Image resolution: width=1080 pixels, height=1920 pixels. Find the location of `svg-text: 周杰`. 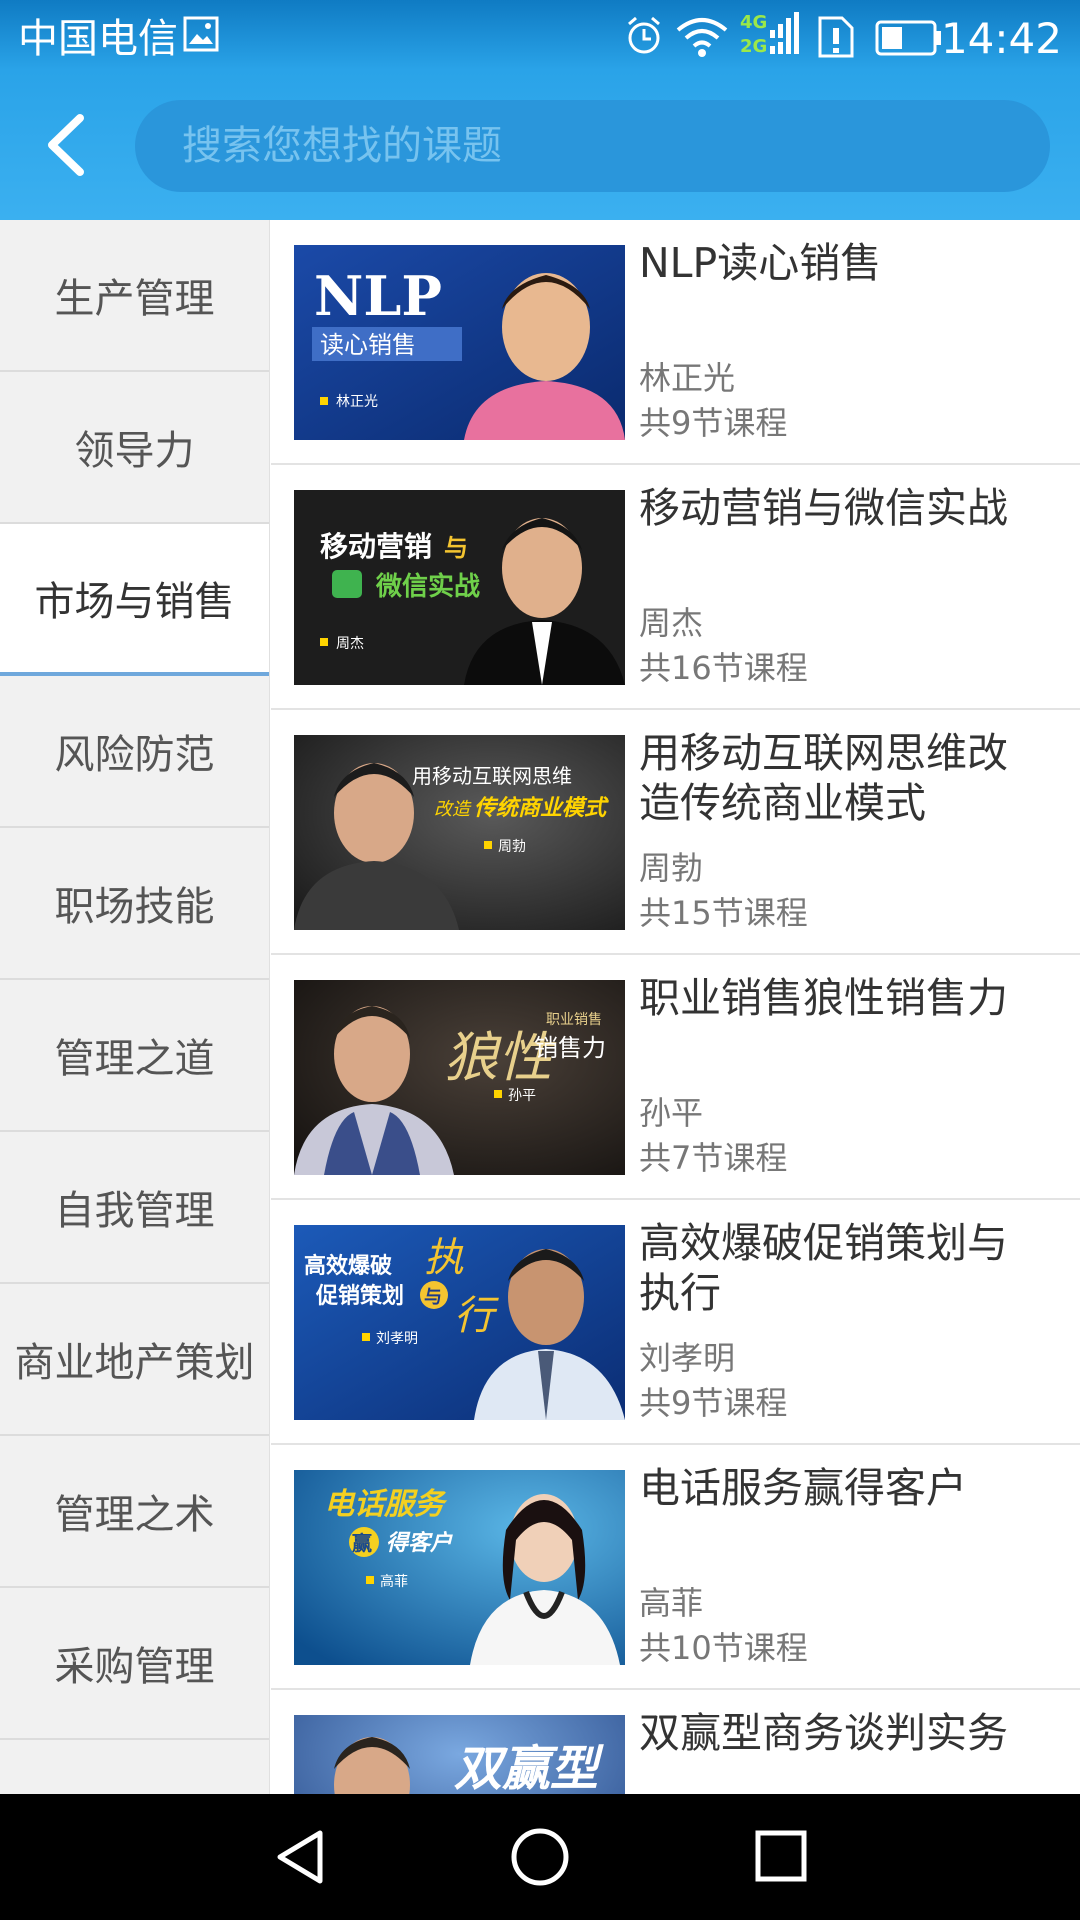

svg-text: 周杰 is located at coordinates (350, 644).